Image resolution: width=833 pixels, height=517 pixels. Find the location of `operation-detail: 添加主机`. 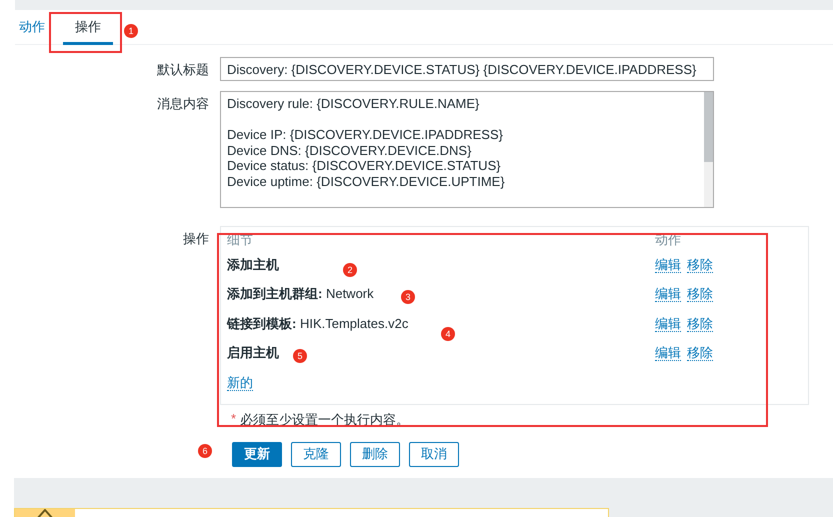

operation-detail: 添加主机 is located at coordinates (253, 264).